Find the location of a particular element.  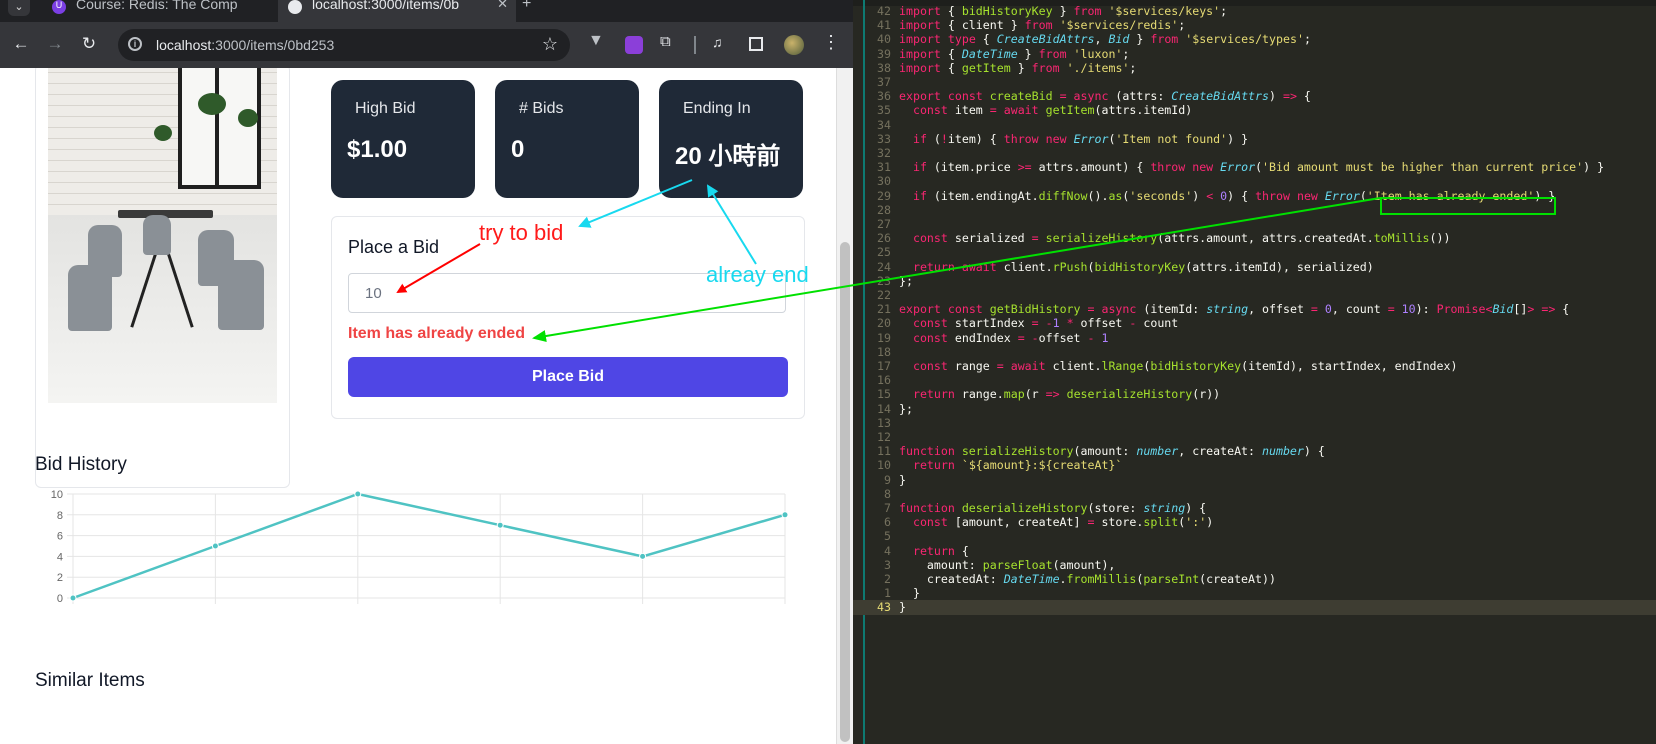

code-line: 32 is located at coordinates (1254, 153).